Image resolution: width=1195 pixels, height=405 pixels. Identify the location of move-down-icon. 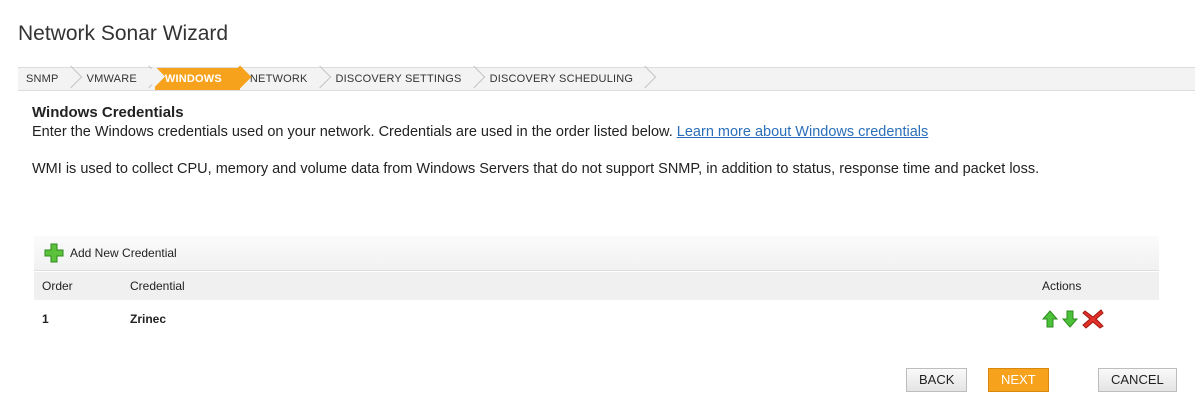
(1070, 319).